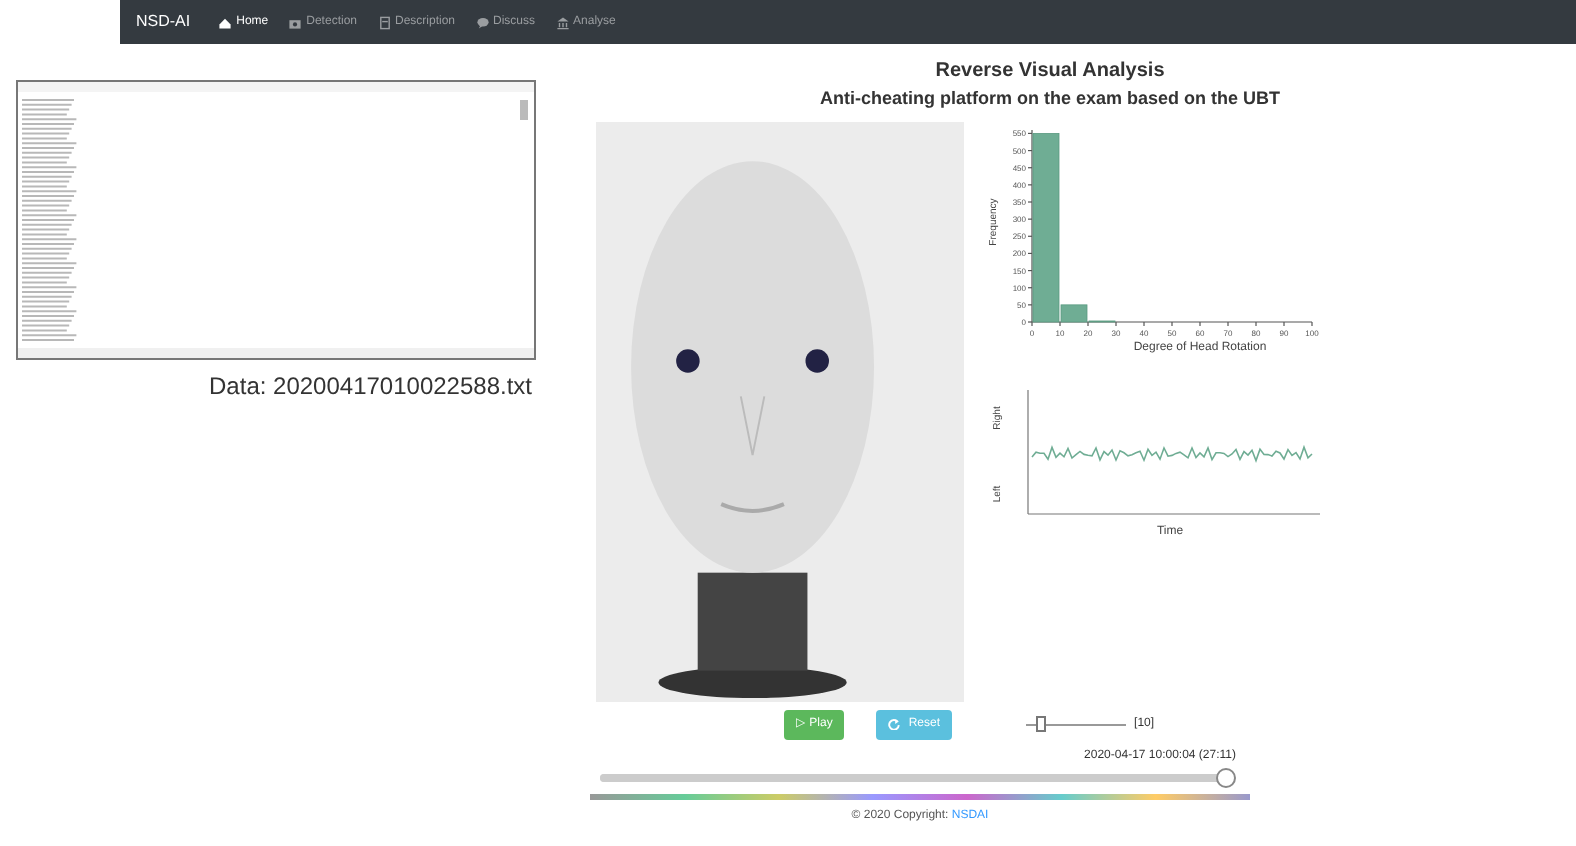 The image size is (1576, 846). Describe the element at coordinates (482, 22) in the screenshot. I see `speech-bubble-icon` at that location.